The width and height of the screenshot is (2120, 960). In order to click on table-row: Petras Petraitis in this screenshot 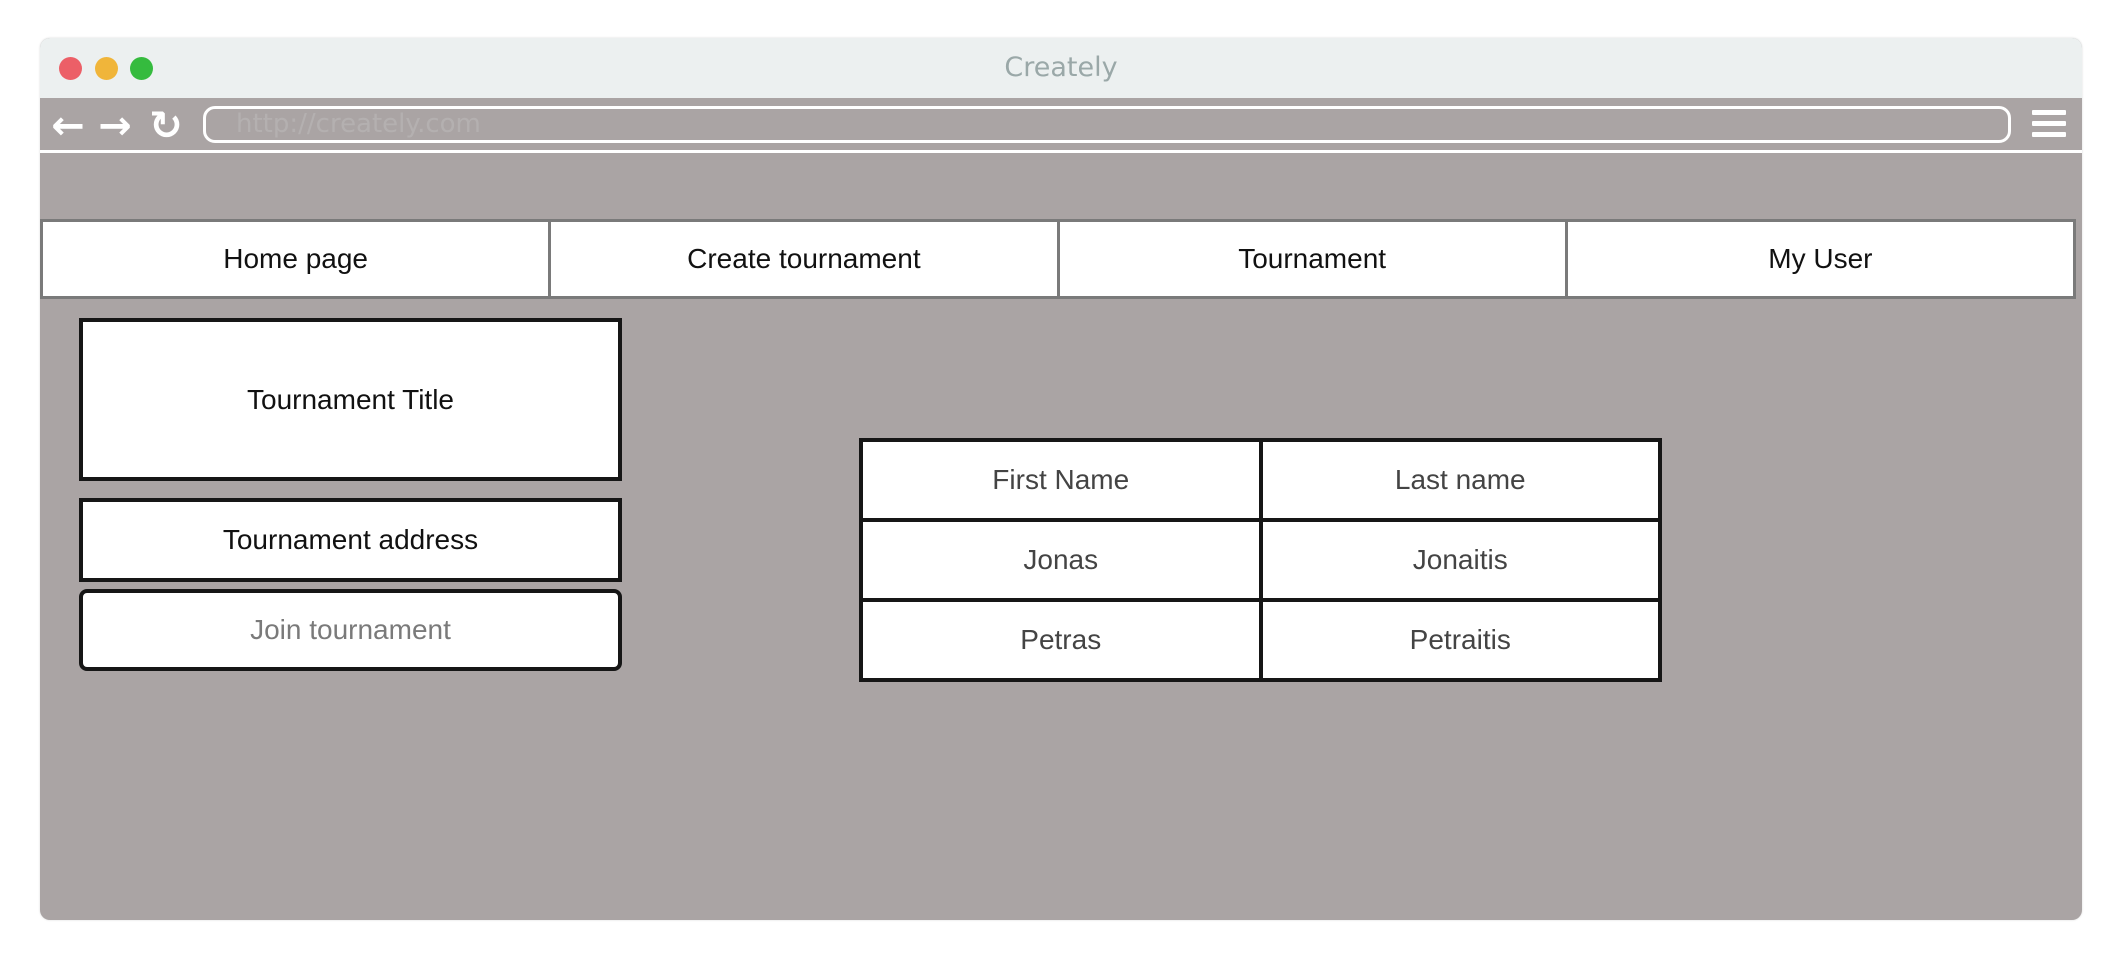, I will do `click(1260, 640)`.